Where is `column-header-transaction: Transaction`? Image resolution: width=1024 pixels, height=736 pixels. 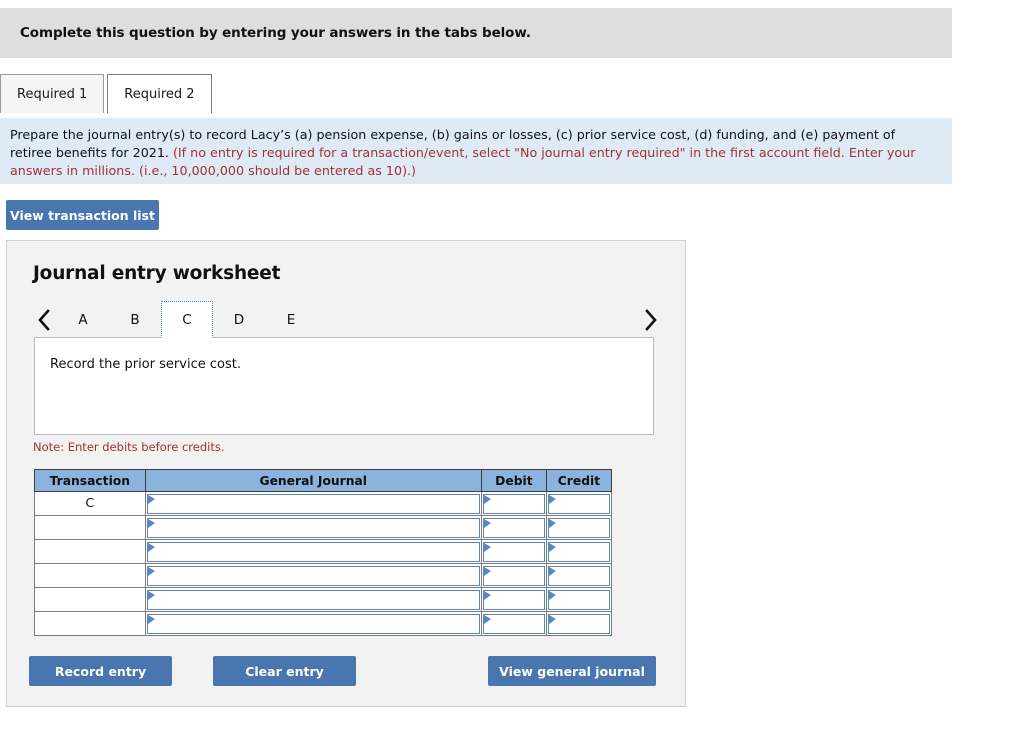
column-header-transaction: Transaction is located at coordinates (90, 480).